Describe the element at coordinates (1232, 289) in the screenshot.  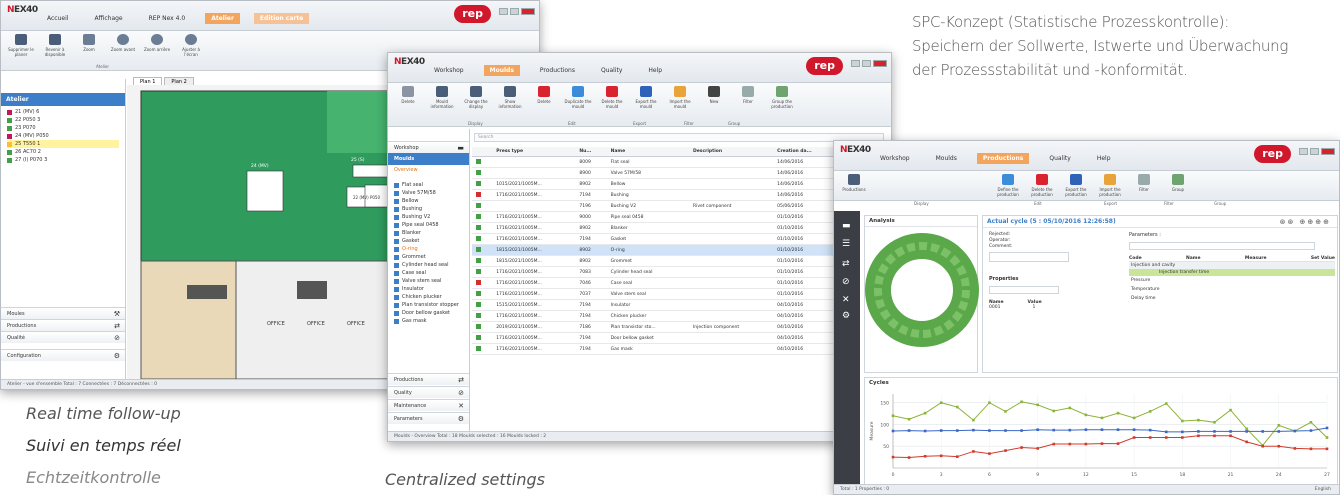
I see `param-group: Temperature` at that location.